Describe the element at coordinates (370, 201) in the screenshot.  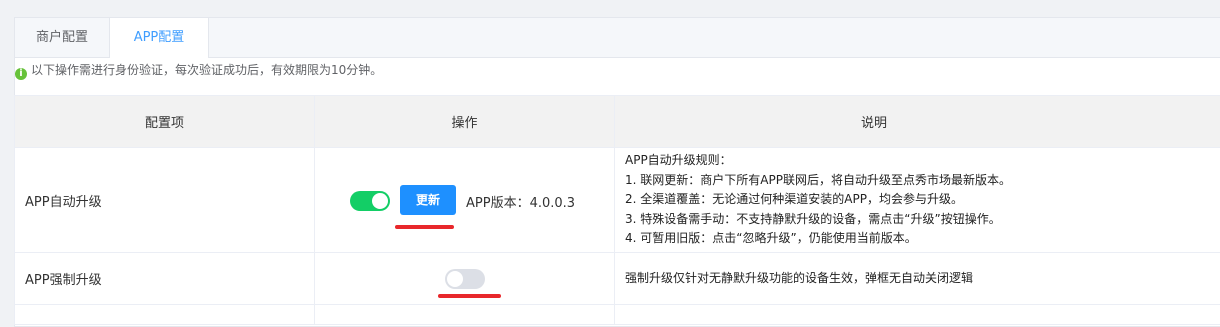
I see `auto-upgrade-toggle` at that location.